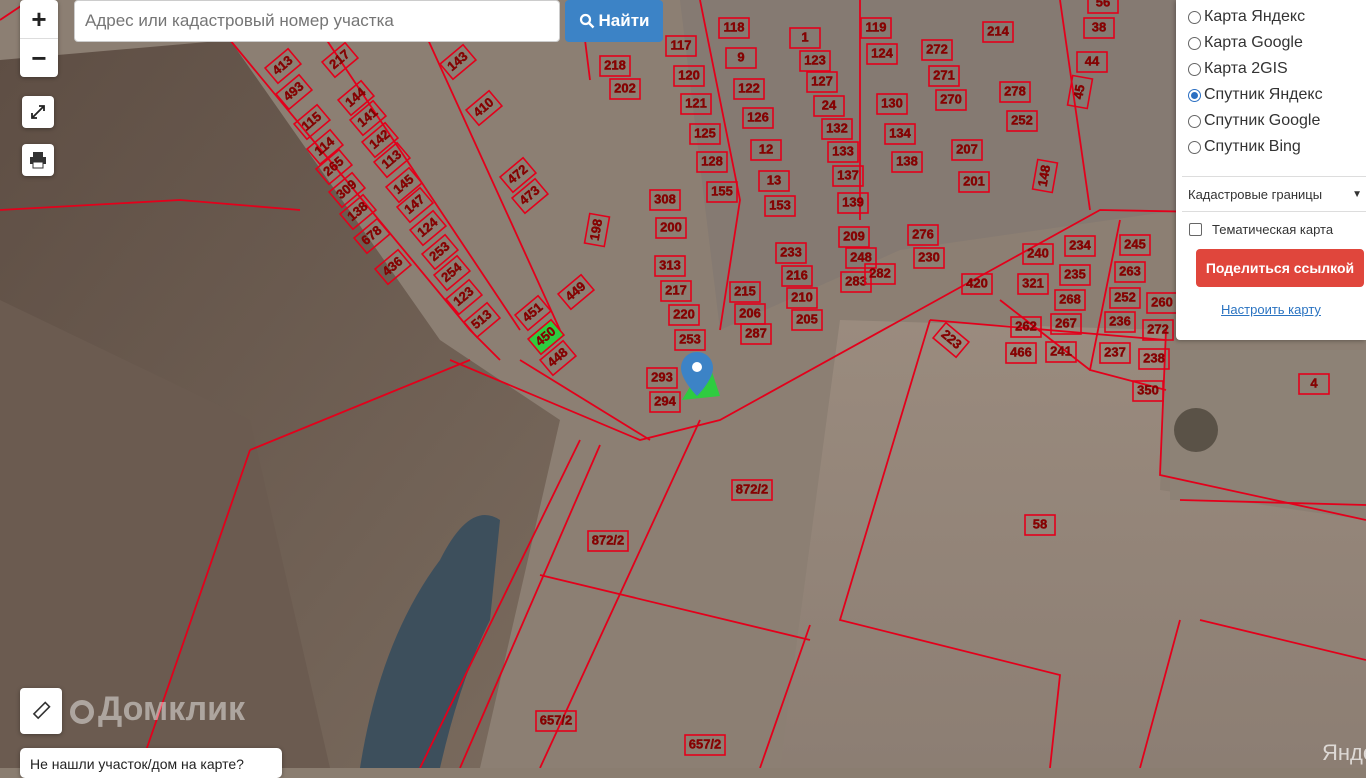 The width and height of the screenshot is (1366, 778). What do you see at coordinates (998, 32) in the screenshot?
I see `parcel-label: 214` at bounding box center [998, 32].